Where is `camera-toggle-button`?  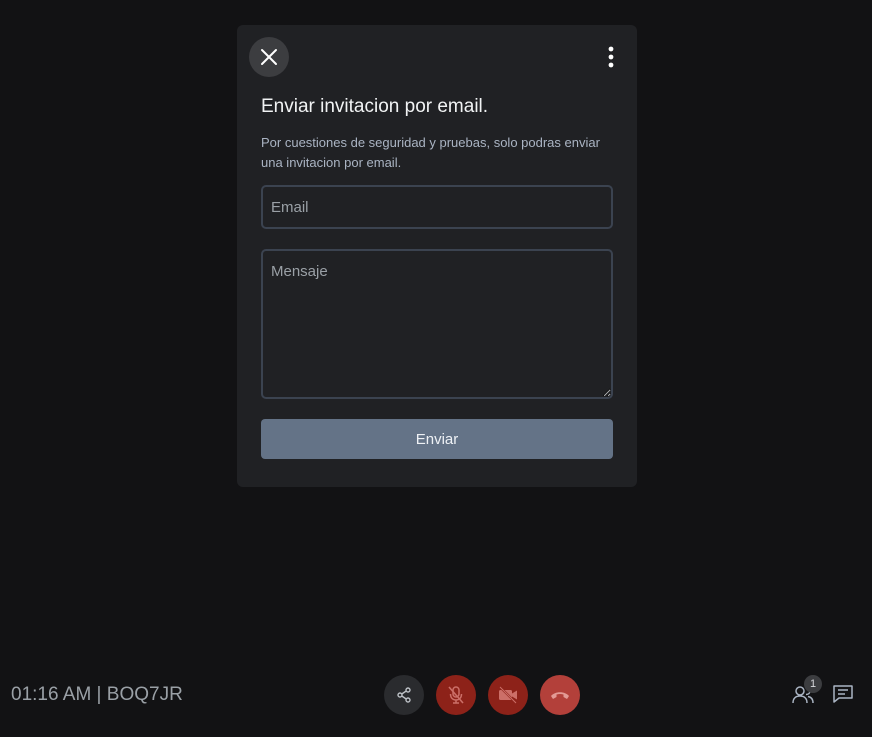 camera-toggle-button is located at coordinates (508, 695).